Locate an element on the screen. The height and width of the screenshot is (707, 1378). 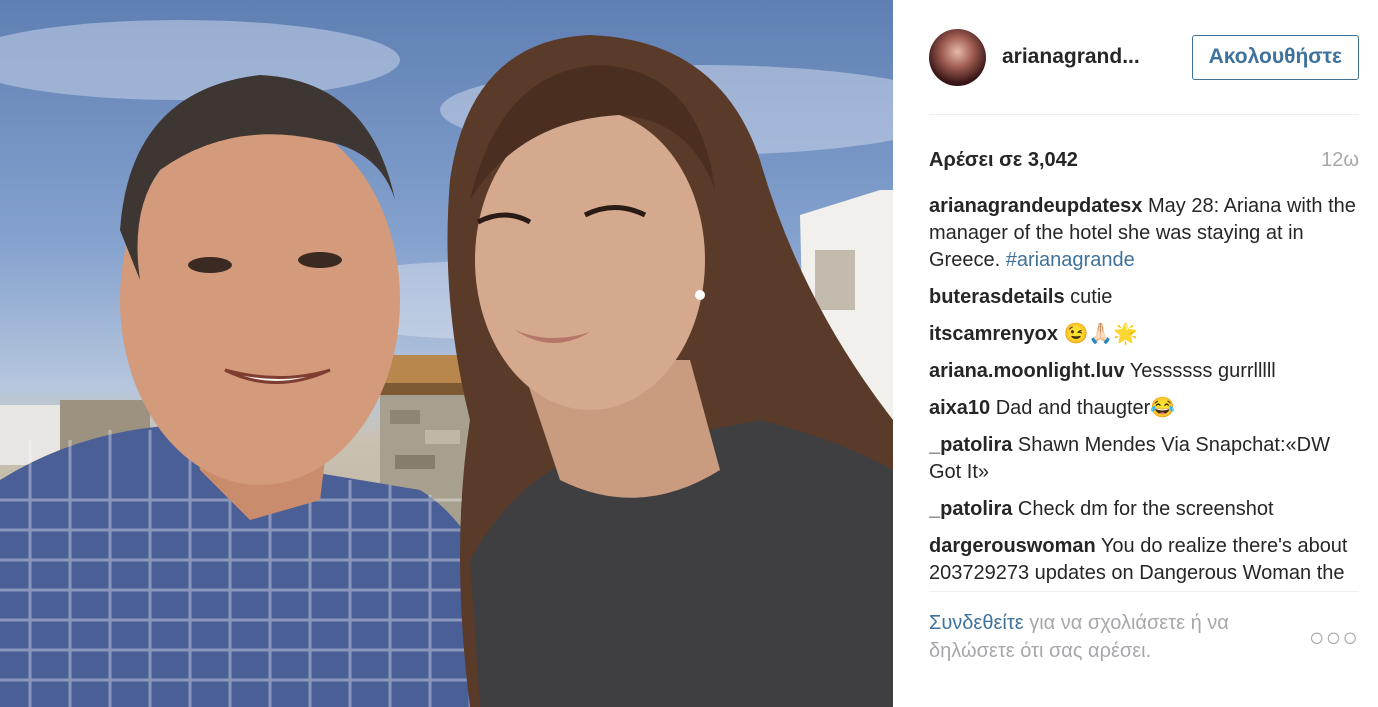
avatar is located at coordinates (957, 57).